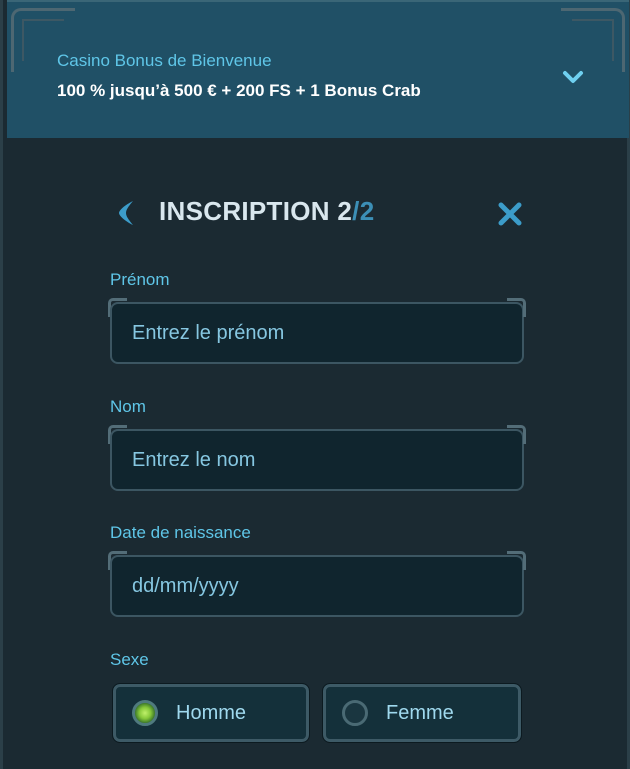 Image resolution: width=630 pixels, height=769 pixels. I want to click on gender-option-label: Femme, so click(420, 713).